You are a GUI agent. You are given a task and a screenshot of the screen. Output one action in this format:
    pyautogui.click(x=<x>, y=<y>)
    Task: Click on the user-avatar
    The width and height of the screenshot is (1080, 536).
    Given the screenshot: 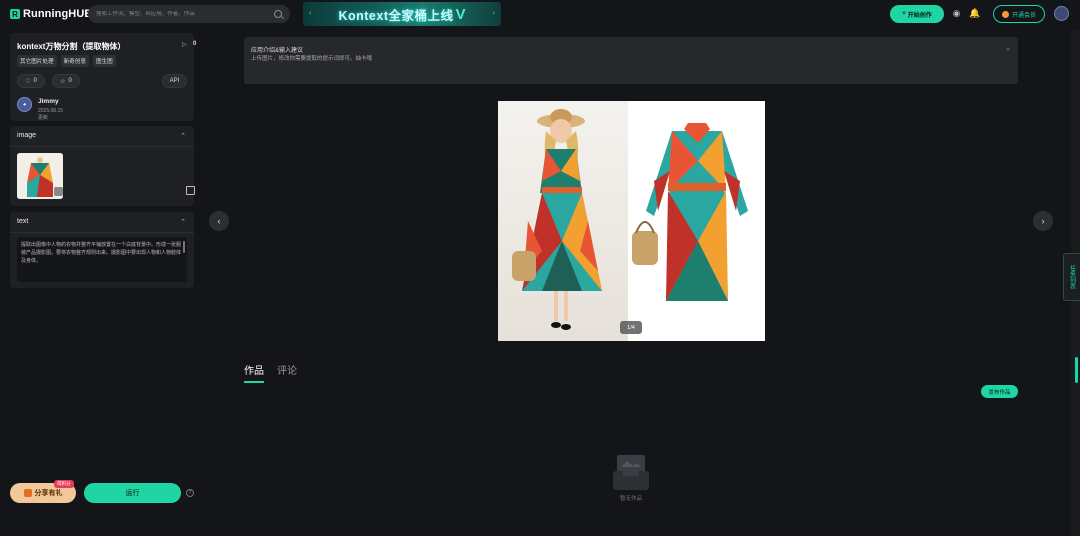 What is the action you would take?
    pyautogui.click(x=1061, y=13)
    